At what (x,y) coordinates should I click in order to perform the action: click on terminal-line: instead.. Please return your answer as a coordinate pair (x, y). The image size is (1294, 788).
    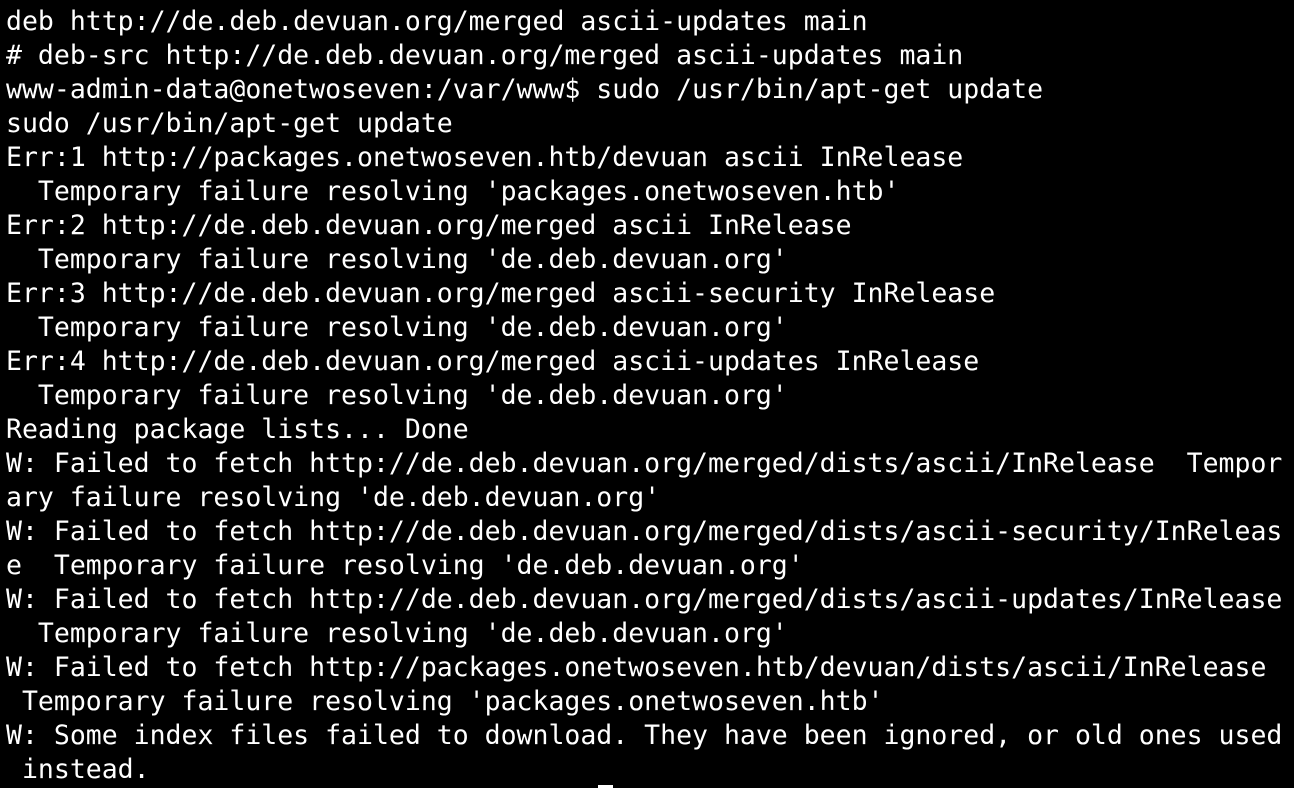
    Looking at the image, I should click on (78, 769).